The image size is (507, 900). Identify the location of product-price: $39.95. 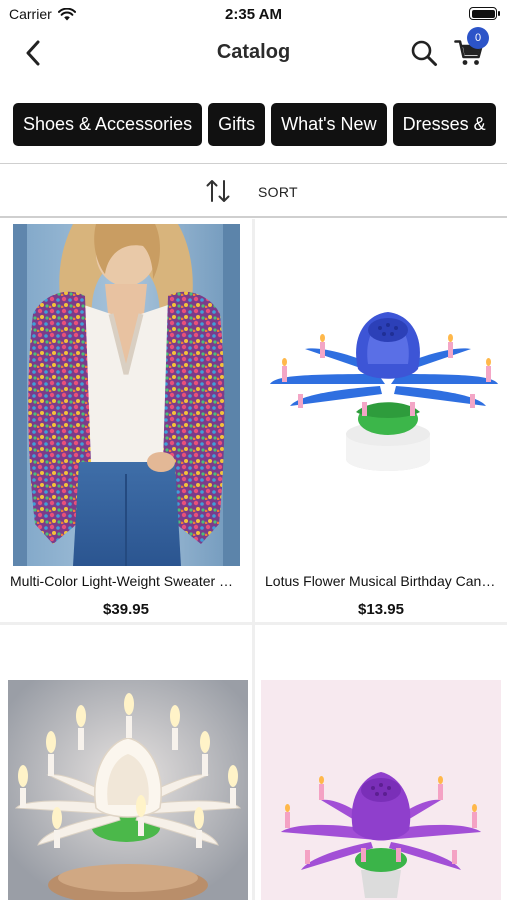
(126, 609).